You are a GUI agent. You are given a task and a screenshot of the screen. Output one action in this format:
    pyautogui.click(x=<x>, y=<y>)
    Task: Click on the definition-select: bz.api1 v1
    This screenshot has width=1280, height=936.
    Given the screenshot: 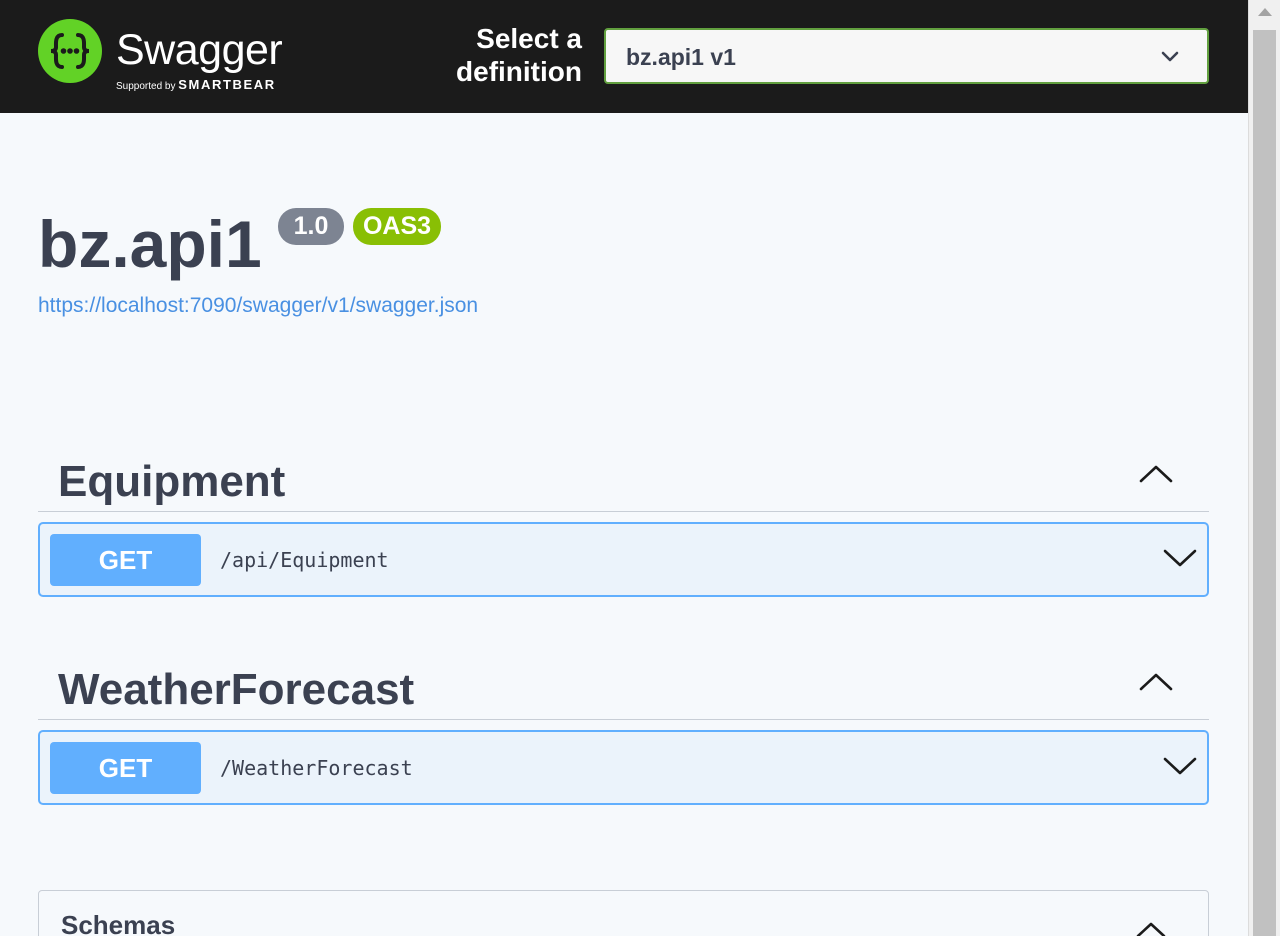 What is the action you would take?
    pyautogui.click(x=906, y=56)
    